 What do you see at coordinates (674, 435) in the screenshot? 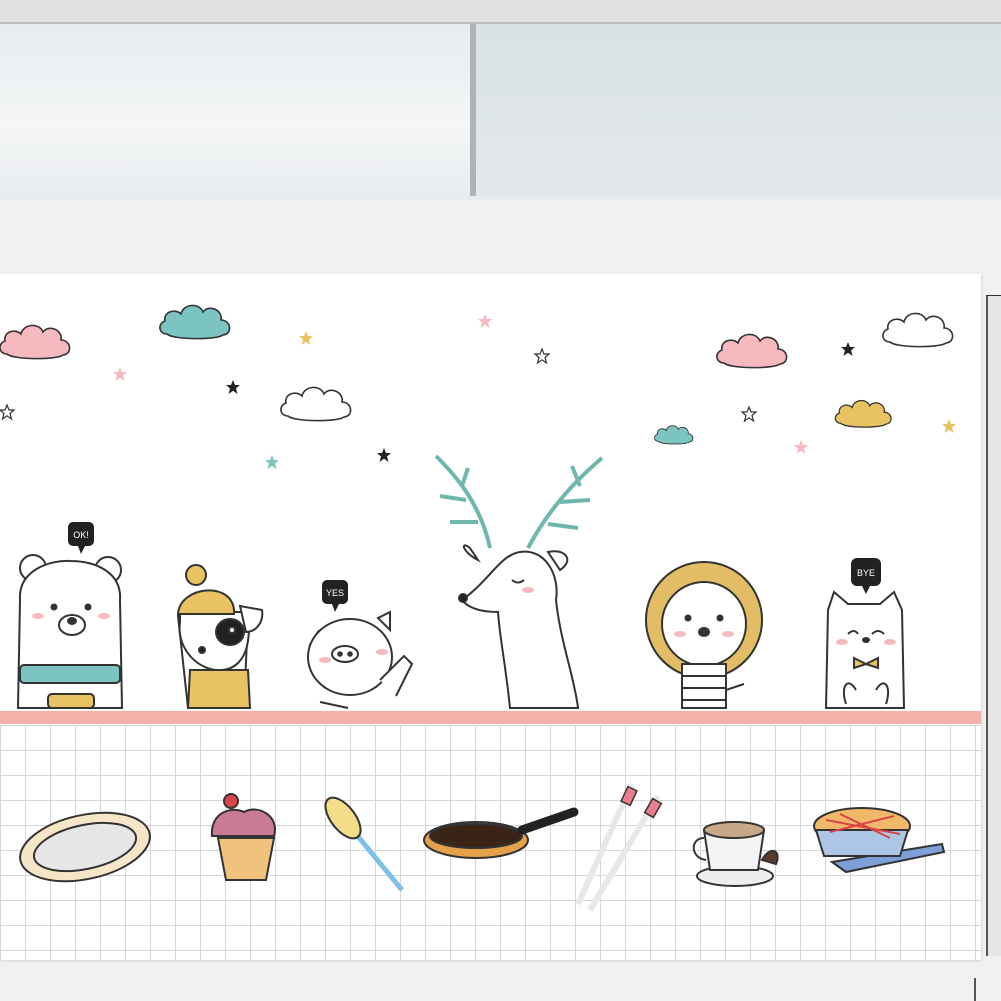
I see `cloud-teal-small` at bounding box center [674, 435].